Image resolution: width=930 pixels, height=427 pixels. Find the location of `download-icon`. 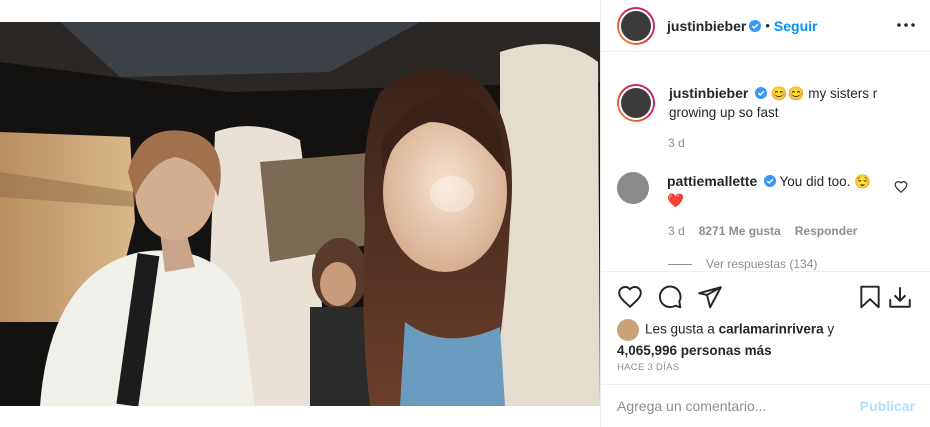

download-icon is located at coordinates (900, 297).